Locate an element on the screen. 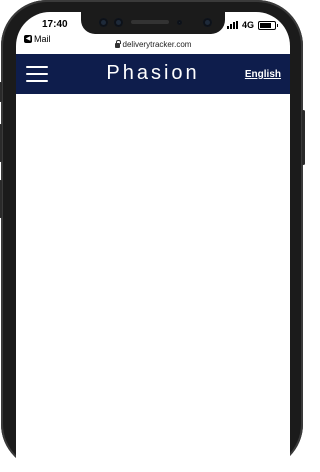 The image size is (320, 472). sensor-lens-icon is located at coordinates (118, 22).